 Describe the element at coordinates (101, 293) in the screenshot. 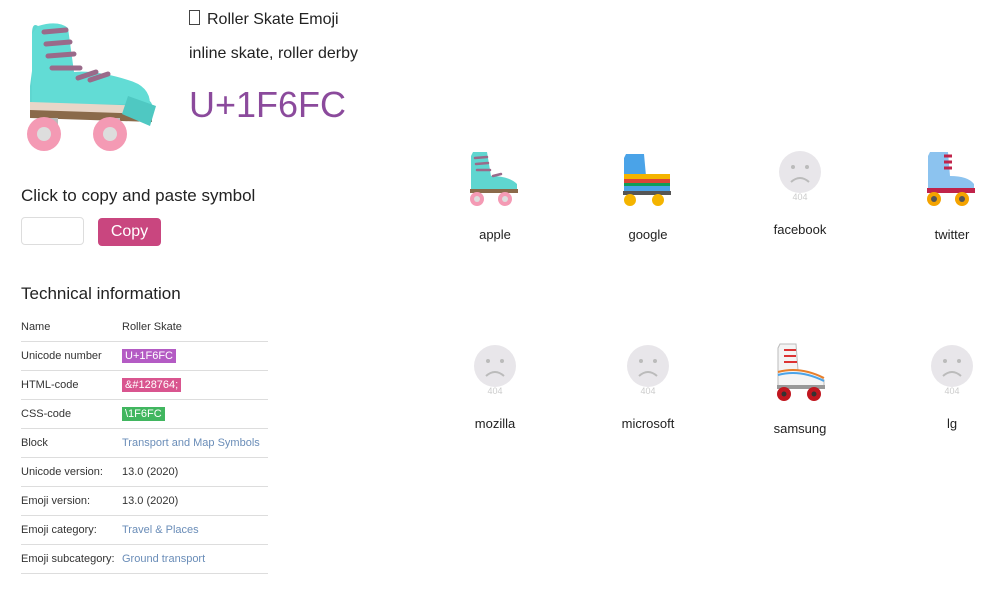

I see `technical-info-title: Technical information` at that location.